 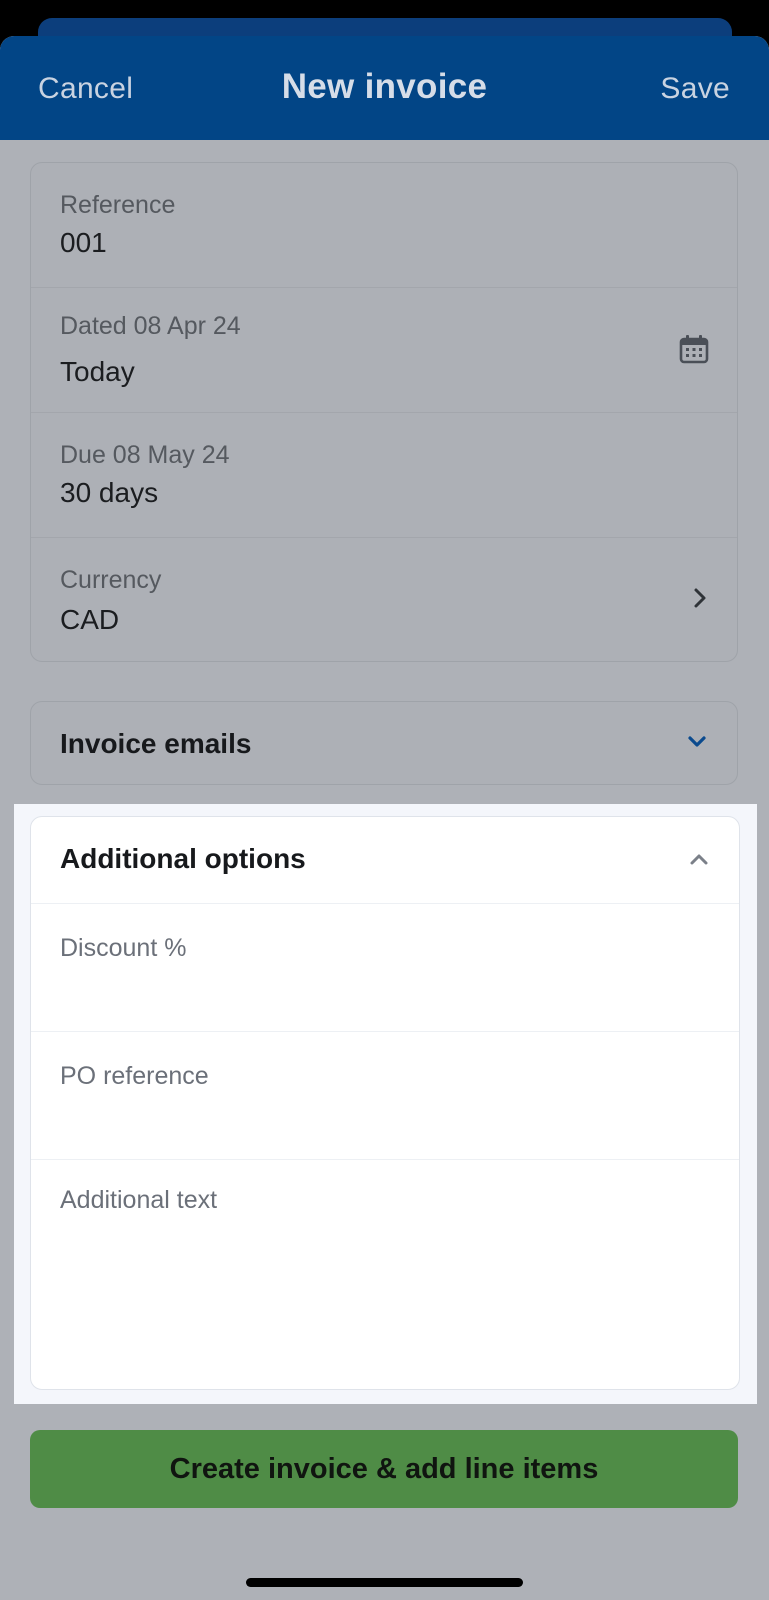 I want to click on additional-options-title: Additional options, so click(x=183, y=858).